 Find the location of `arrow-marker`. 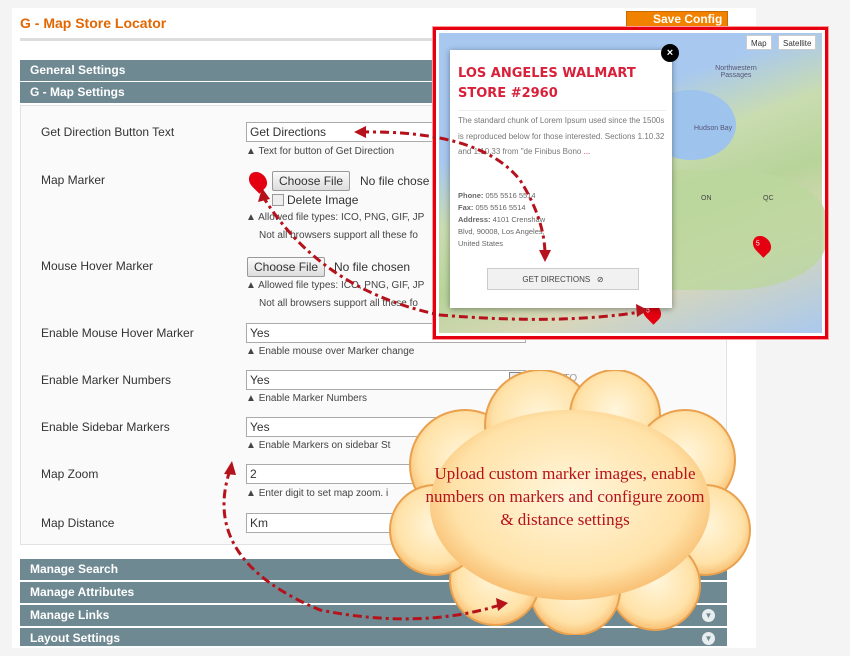

arrow-marker is located at coordinates (450, 257).